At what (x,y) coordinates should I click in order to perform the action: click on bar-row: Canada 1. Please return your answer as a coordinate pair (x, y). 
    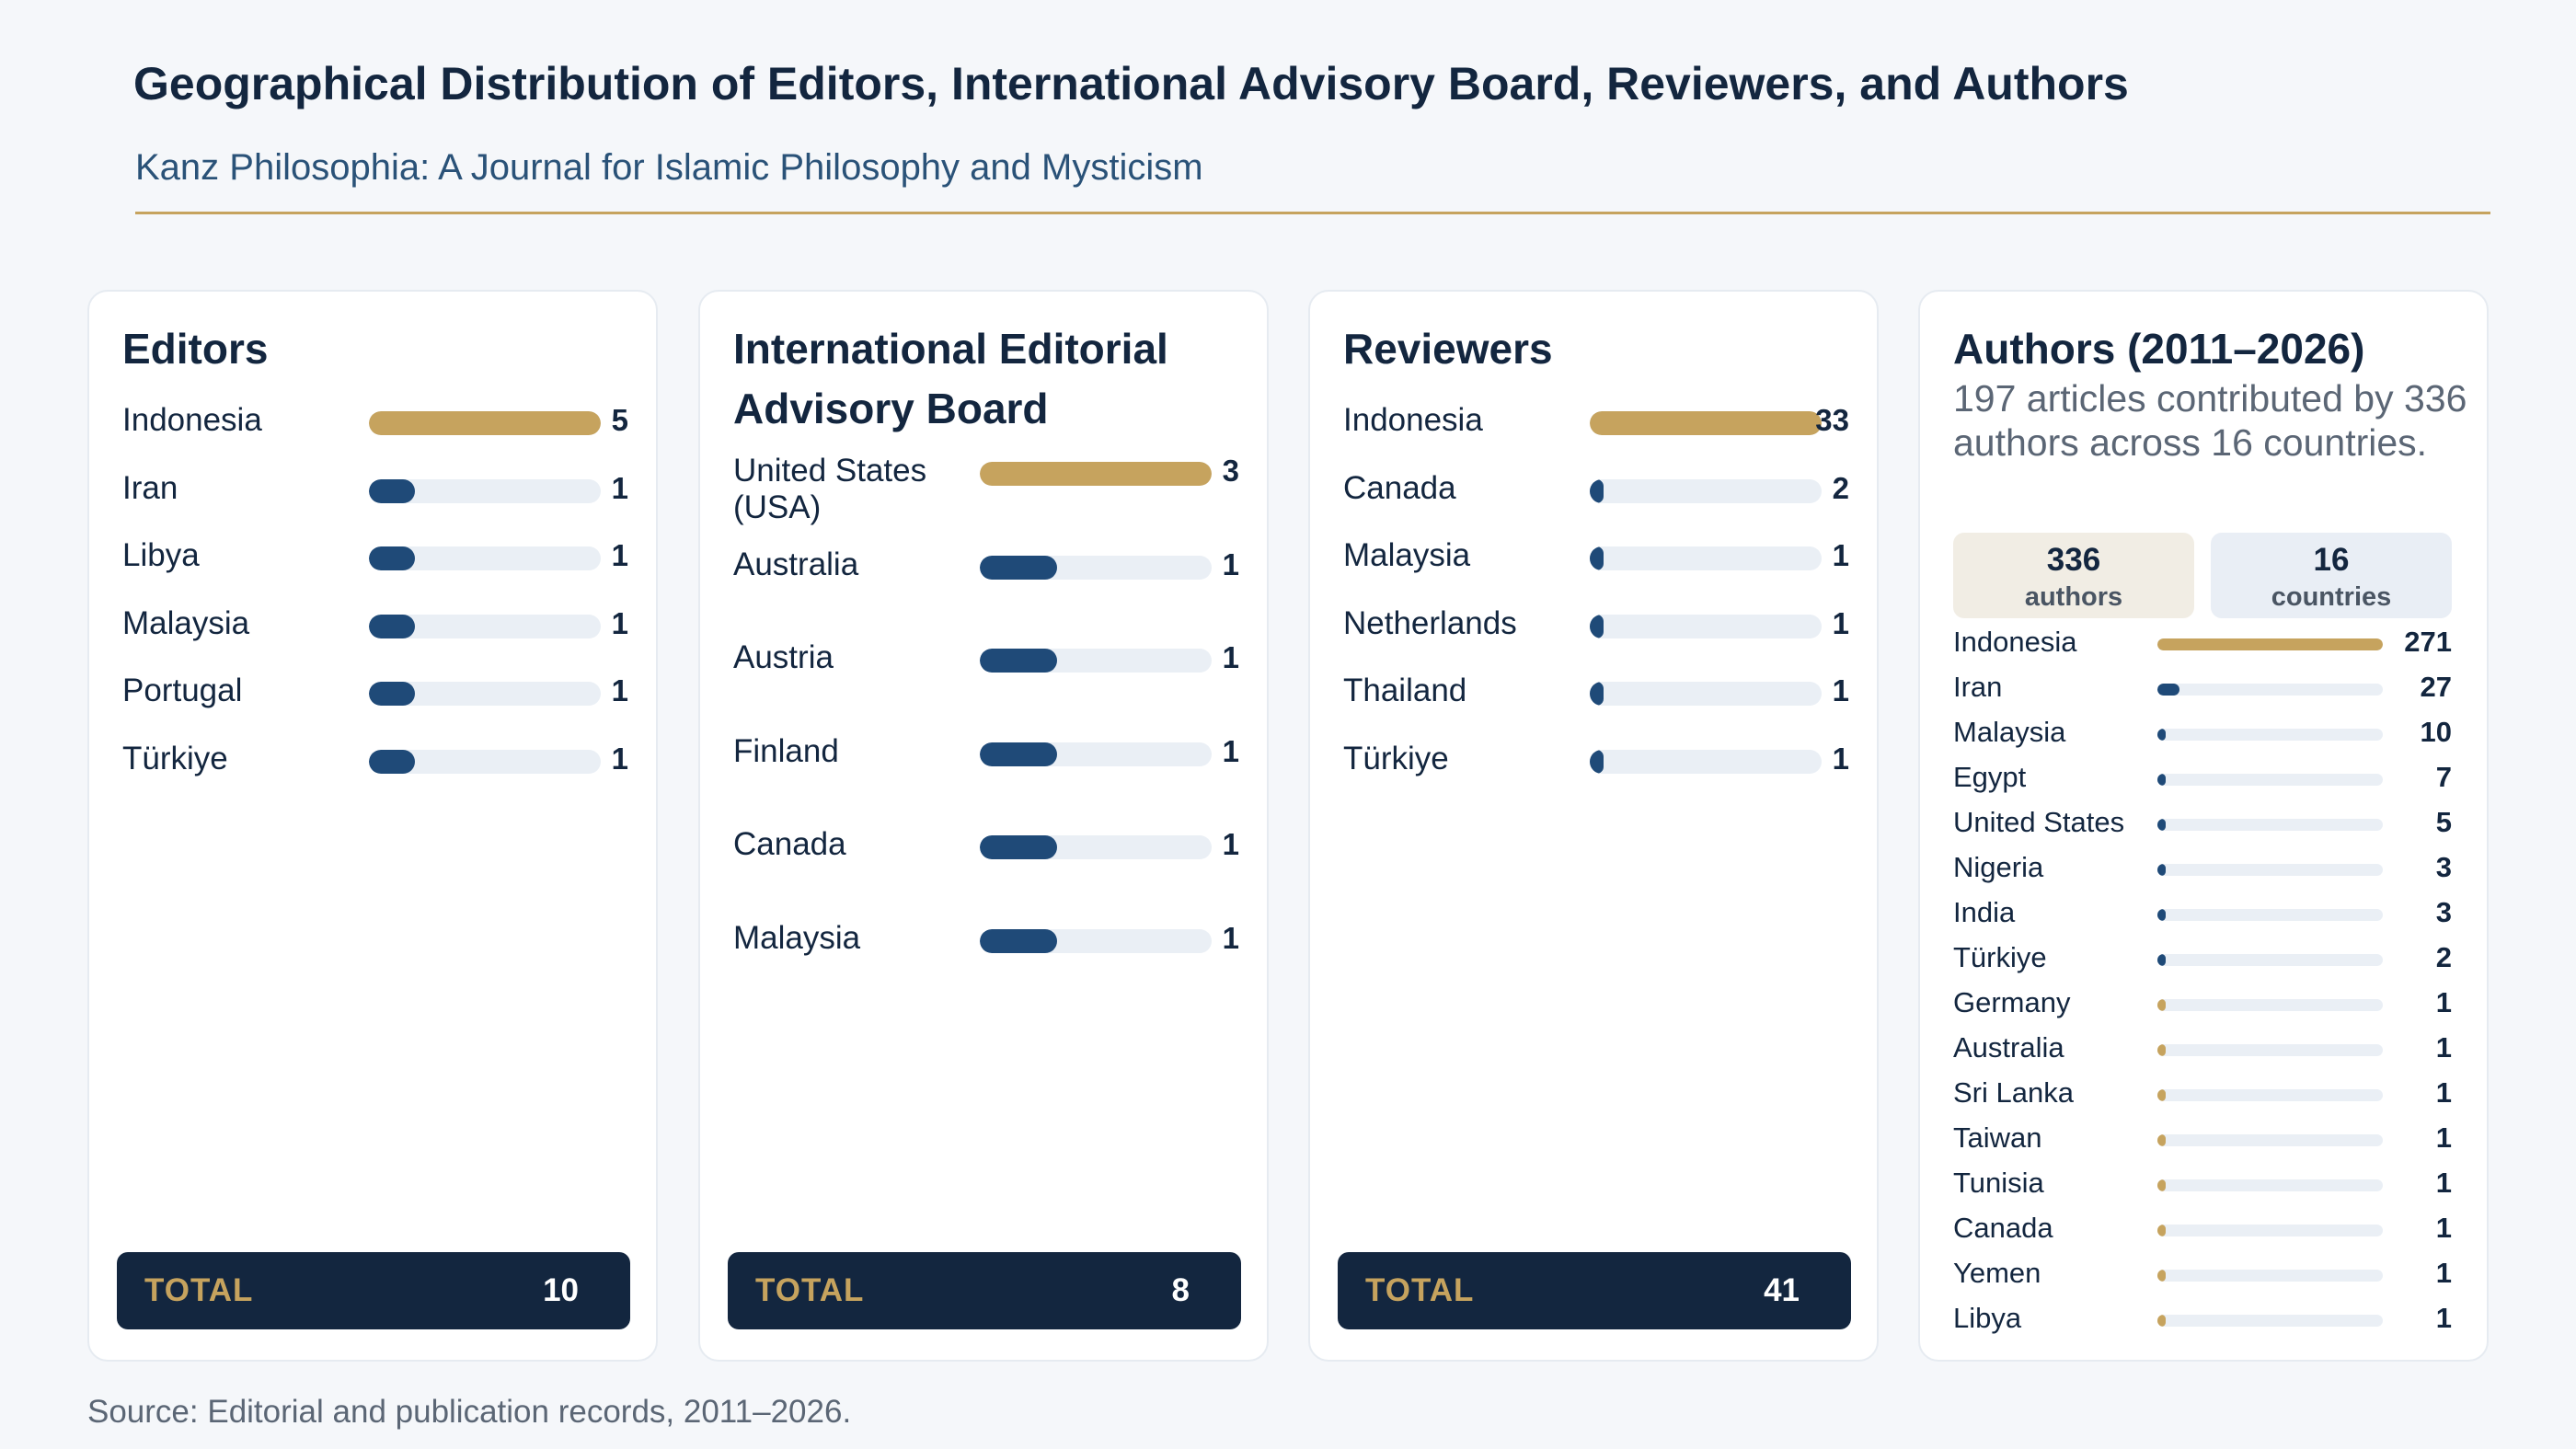
    Looking at the image, I should click on (2210, 1230).